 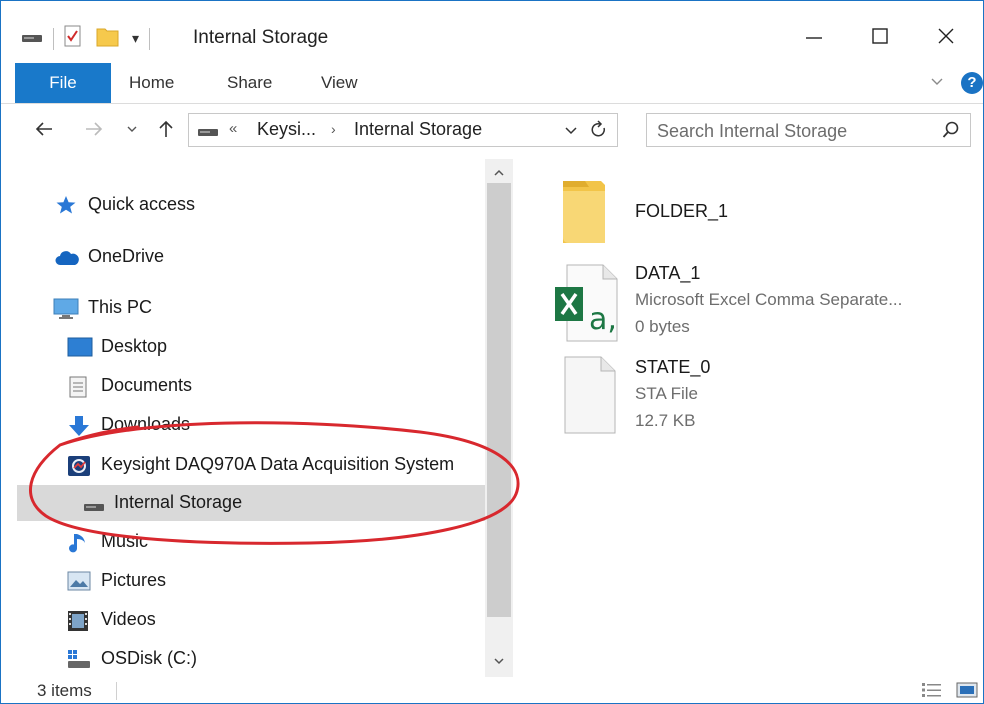 What do you see at coordinates (151, 83) in the screenshot?
I see `tab-home: Home` at bounding box center [151, 83].